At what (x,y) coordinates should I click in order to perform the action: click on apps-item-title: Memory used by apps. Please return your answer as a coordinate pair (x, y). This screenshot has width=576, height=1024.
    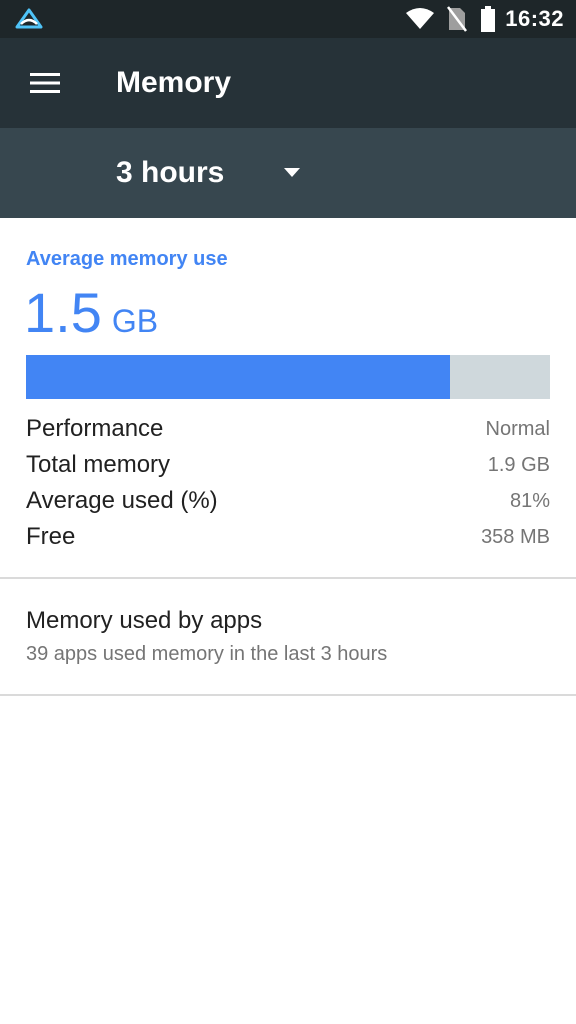
    Looking at the image, I should click on (144, 620).